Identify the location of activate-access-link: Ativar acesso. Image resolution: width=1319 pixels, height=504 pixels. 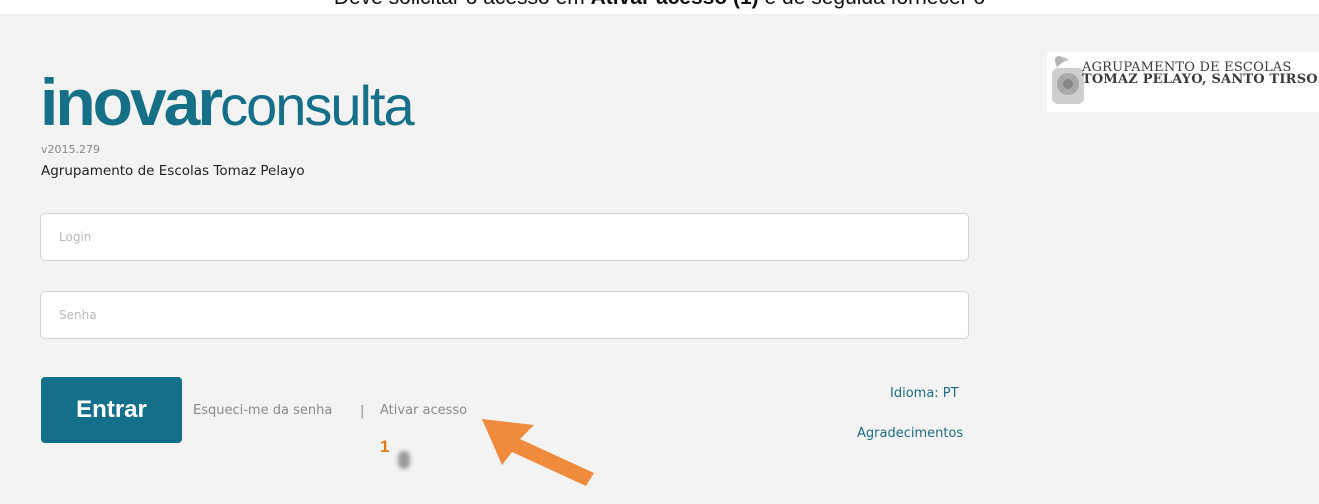
(423, 410).